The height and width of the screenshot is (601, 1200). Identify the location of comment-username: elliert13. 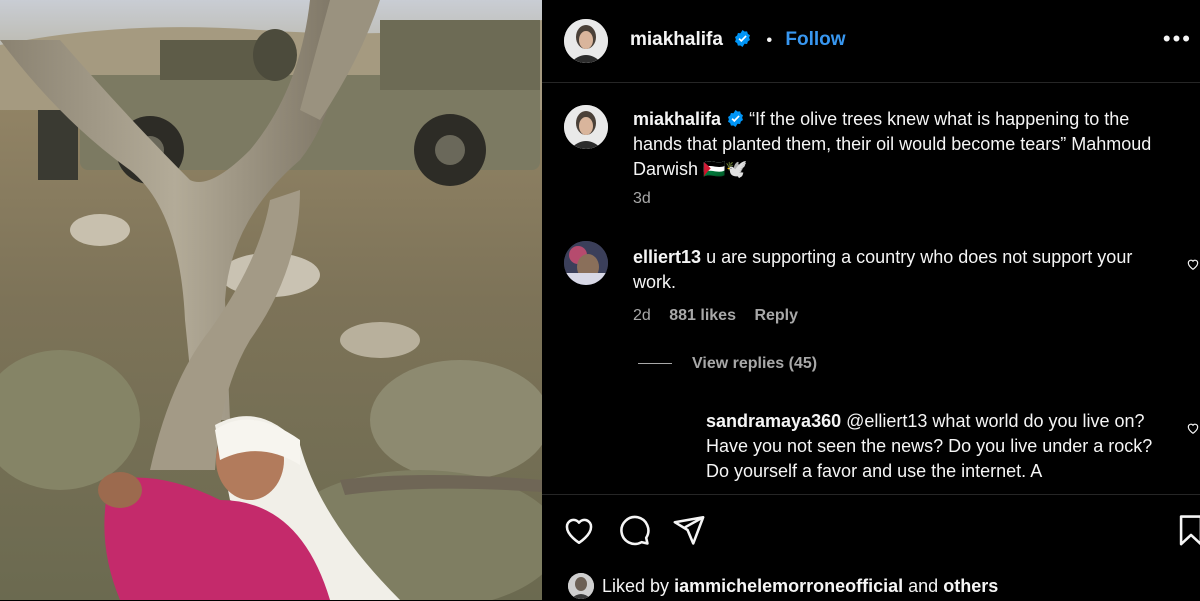
(667, 257).